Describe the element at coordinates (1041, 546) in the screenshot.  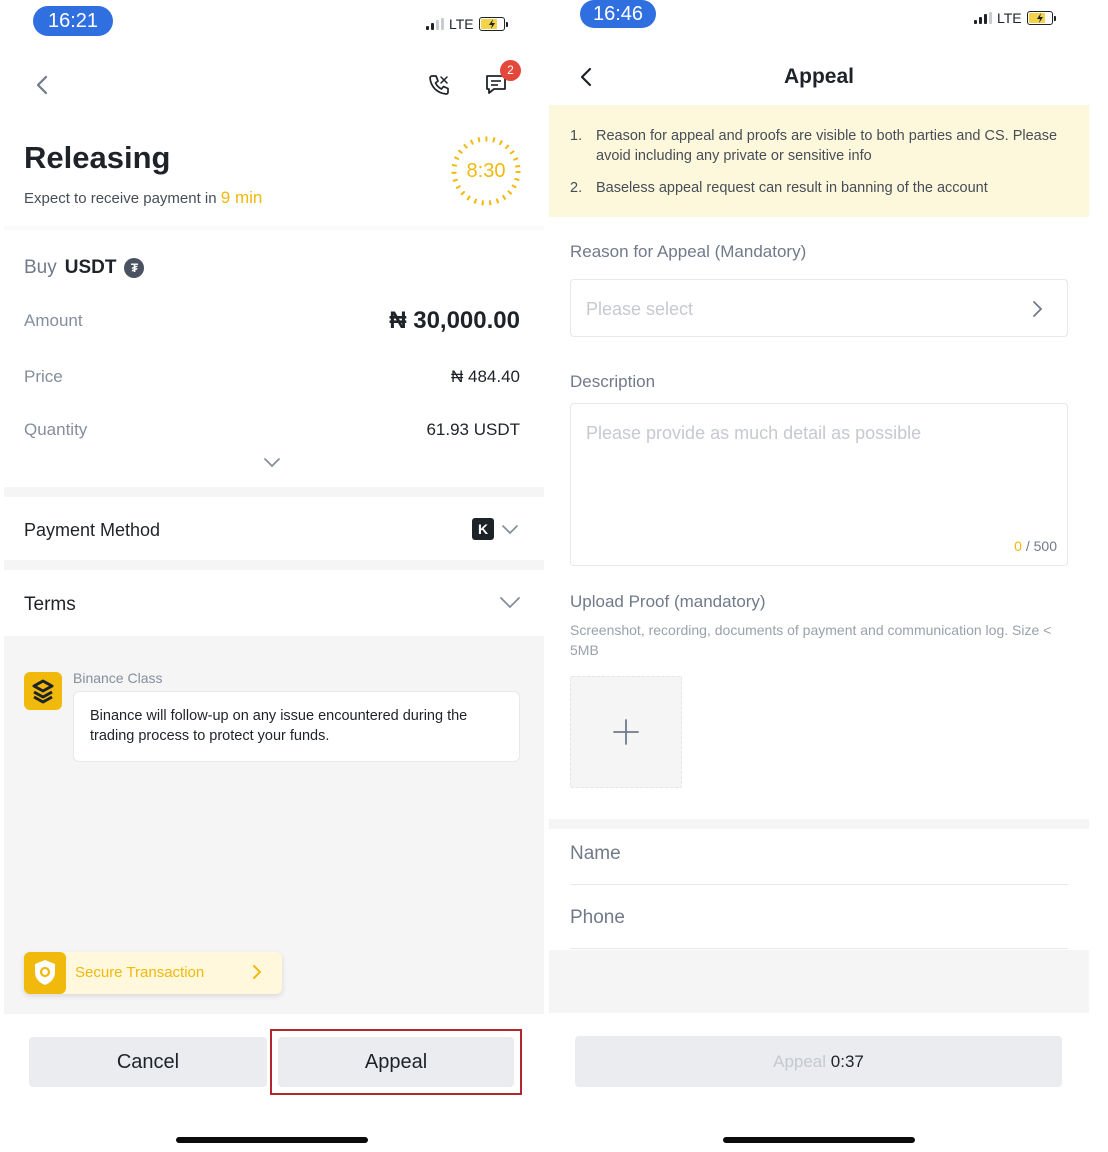
I see `counter-max: / 500` at that location.